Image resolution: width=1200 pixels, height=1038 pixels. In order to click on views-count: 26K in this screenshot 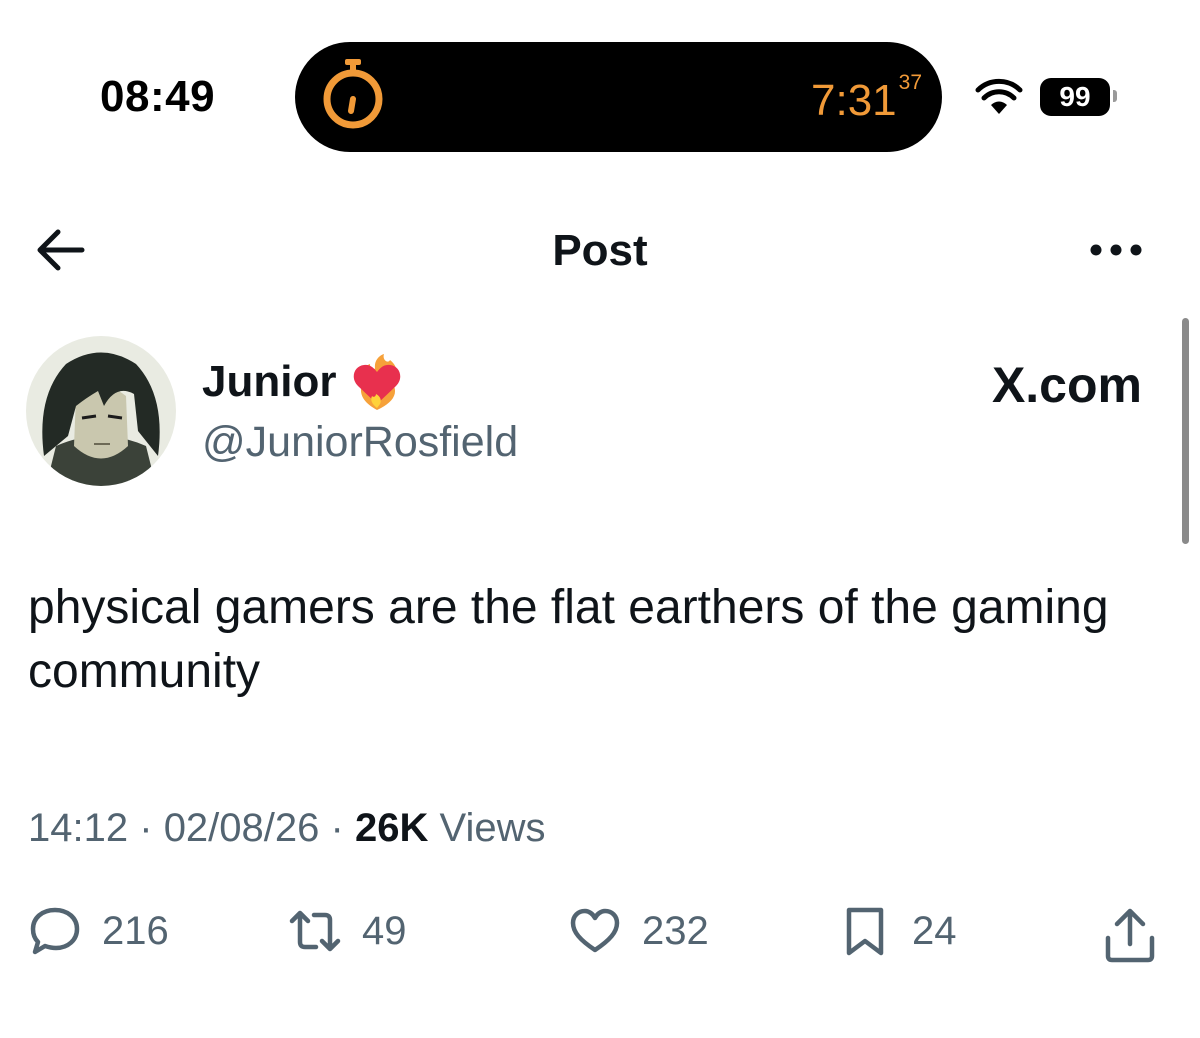, I will do `click(391, 828)`.